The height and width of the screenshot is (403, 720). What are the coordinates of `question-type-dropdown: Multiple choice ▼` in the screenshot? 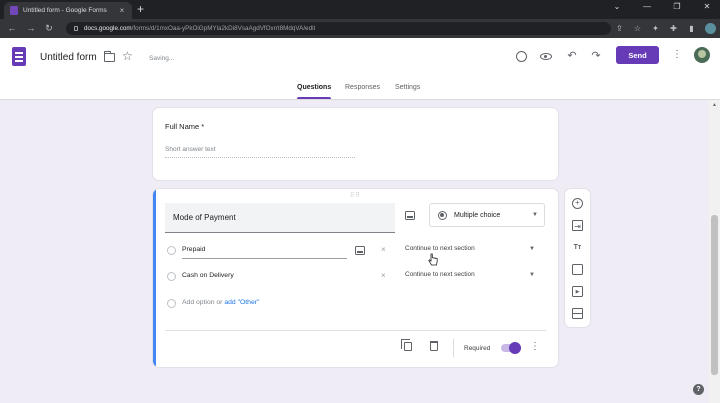 It's located at (487, 215).